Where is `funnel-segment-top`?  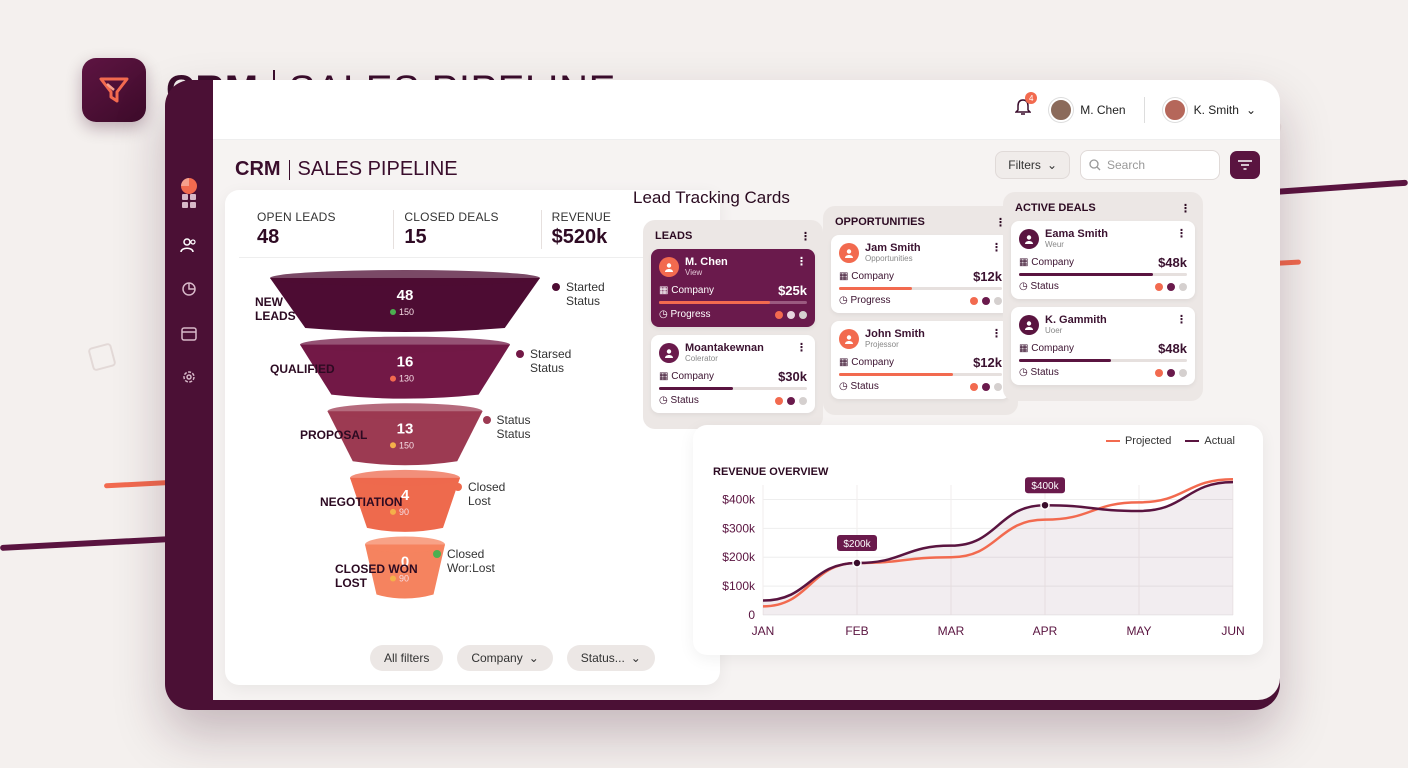
funnel-segment-top is located at coordinates (405, 411).